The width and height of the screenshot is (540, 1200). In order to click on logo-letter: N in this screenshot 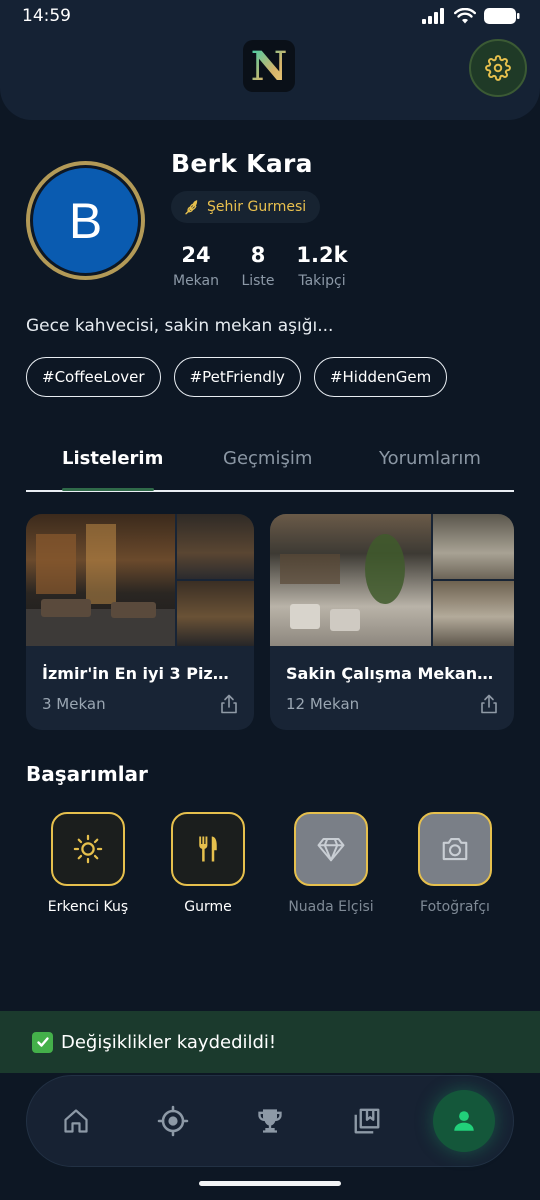, I will do `click(269, 66)`.